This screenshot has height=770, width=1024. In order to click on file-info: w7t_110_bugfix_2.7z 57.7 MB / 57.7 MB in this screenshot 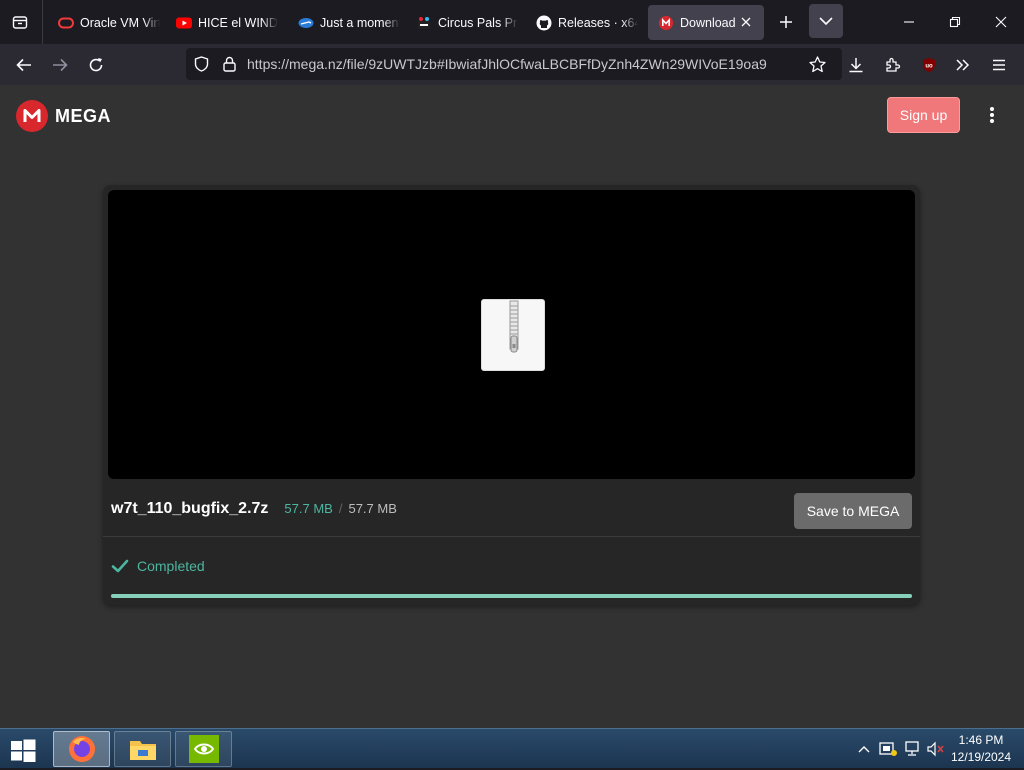, I will do `click(254, 509)`.